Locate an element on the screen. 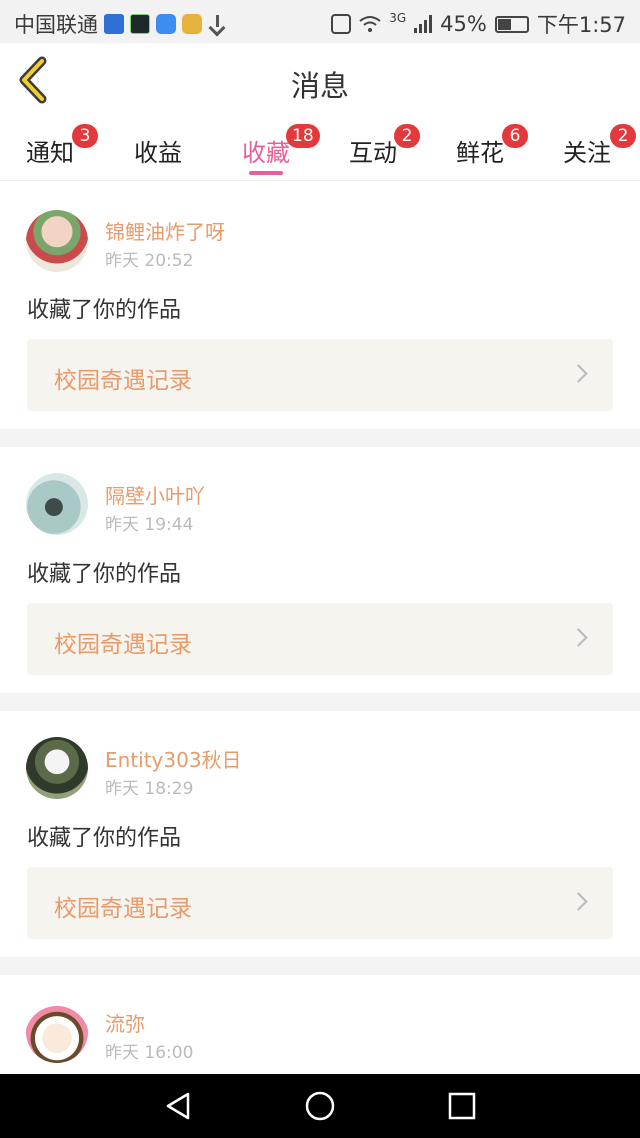 The height and width of the screenshot is (1138, 640). tab-label: 通知 is located at coordinates (50, 153).